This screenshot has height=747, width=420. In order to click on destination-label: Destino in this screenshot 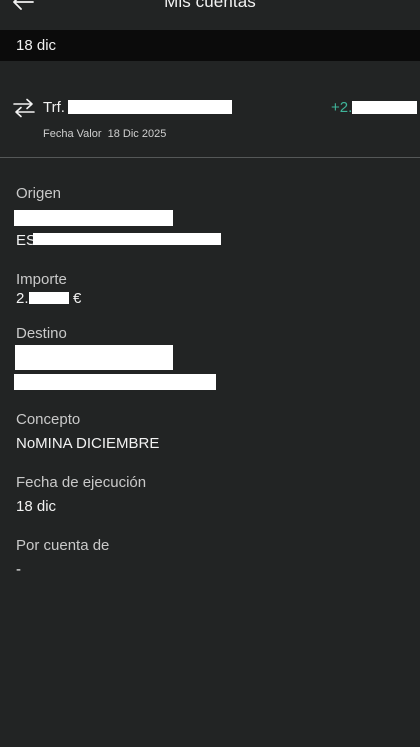, I will do `click(41, 333)`.